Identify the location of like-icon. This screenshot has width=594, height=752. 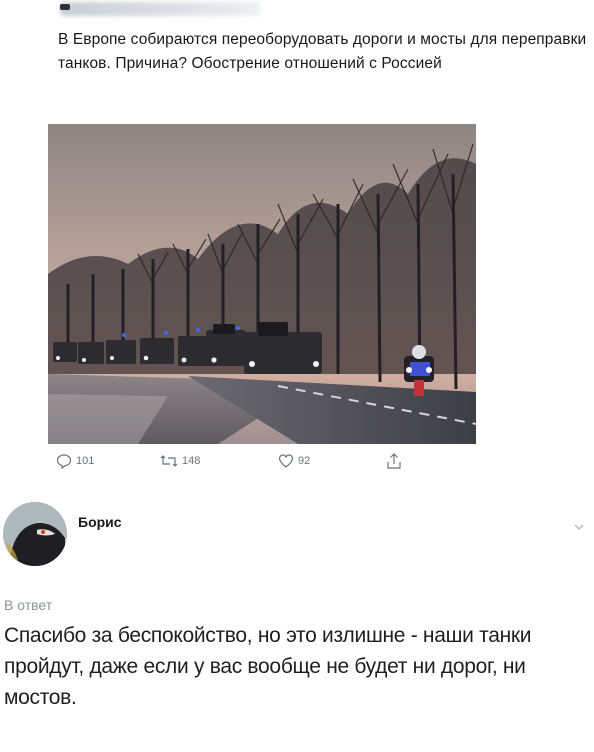
(286, 461).